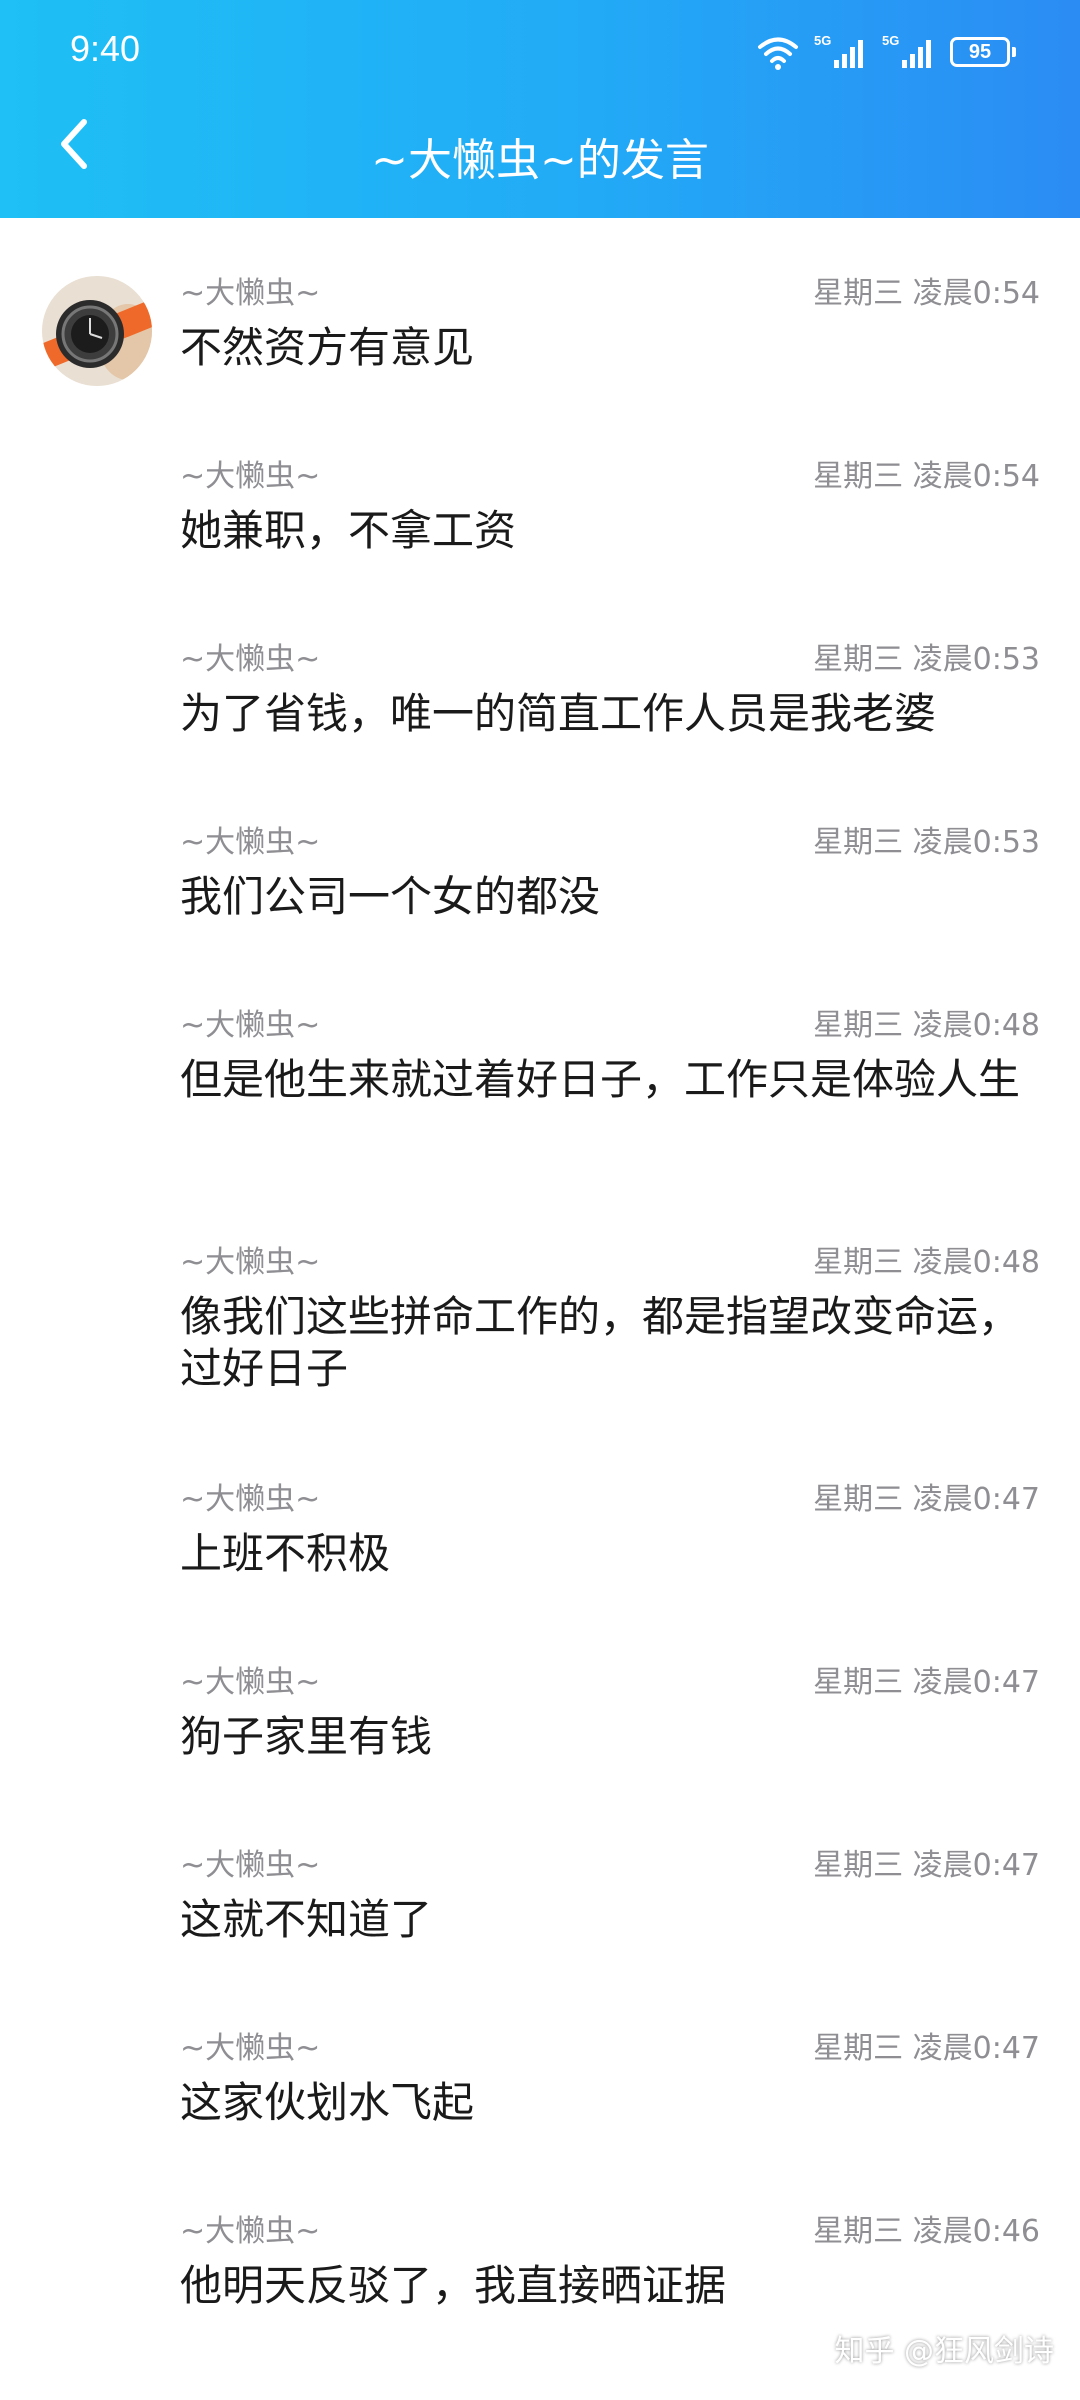  Describe the element at coordinates (540, 160) in the screenshot. I see `page-title: ~大懒虫~的发言` at that location.